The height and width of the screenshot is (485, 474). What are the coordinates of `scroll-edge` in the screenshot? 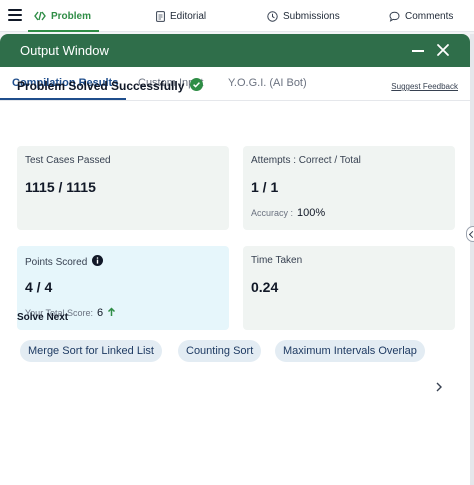 It's located at (472, 259).